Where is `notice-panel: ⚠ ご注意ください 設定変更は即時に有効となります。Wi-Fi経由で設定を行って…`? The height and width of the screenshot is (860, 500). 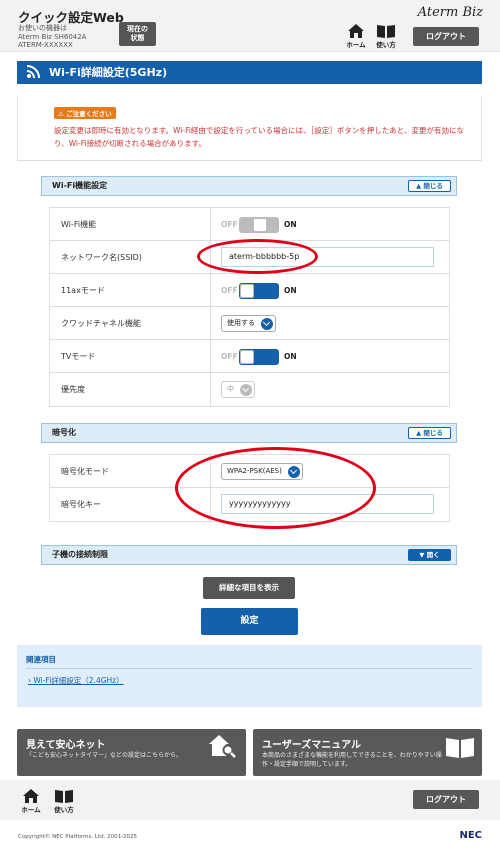
notice-panel: ⚠ ご注意ください 設定変更は即時に有効となります。Wi-Fi経由で設定を行って… is located at coordinates (249, 128).